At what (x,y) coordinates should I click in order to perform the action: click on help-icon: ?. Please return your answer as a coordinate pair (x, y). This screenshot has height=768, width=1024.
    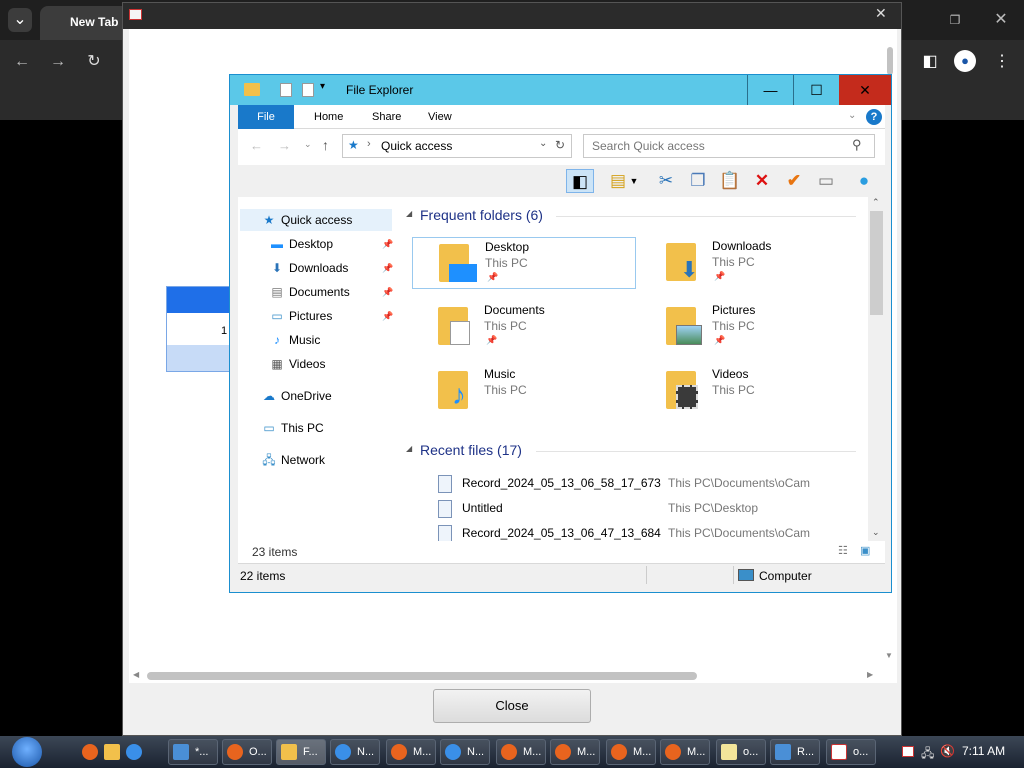
    Looking at the image, I should click on (874, 117).